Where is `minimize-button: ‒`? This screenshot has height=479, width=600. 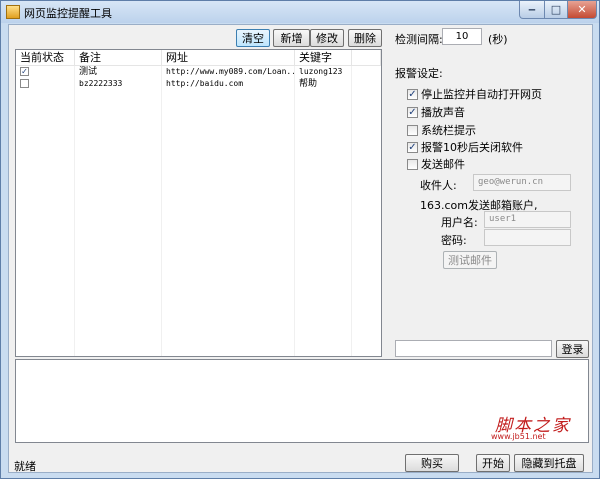 minimize-button: ‒ is located at coordinates (532, 10).